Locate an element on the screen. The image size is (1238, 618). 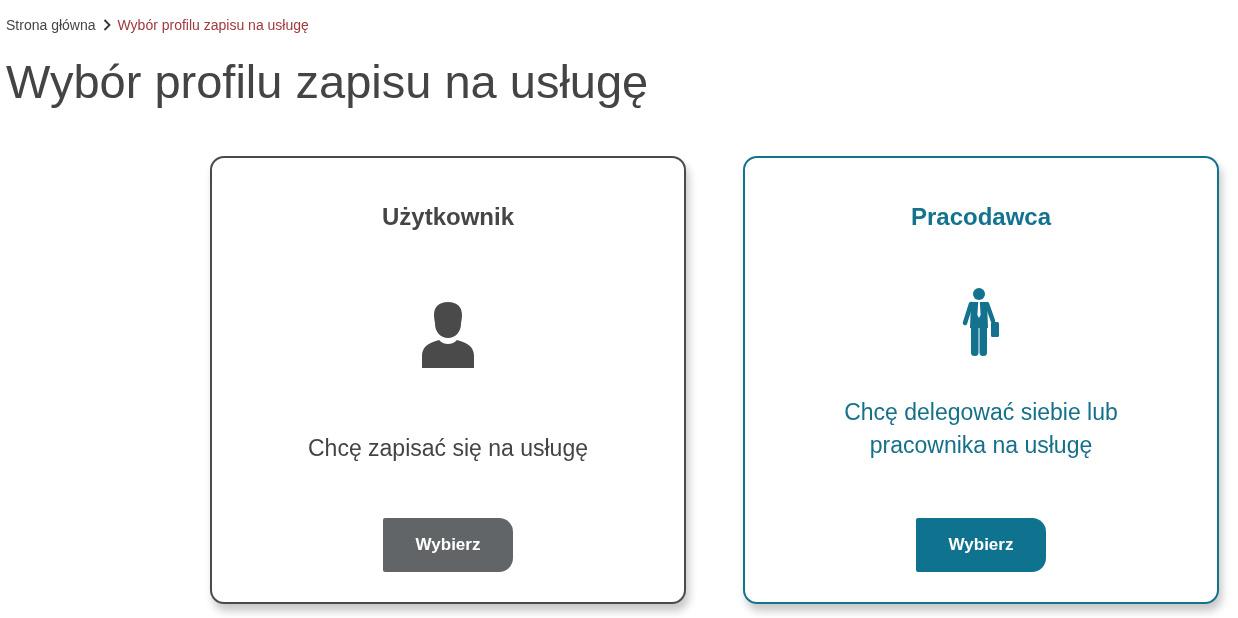
card-description: Chcę zapisać się na usługę is located at coordinates (448, 448).